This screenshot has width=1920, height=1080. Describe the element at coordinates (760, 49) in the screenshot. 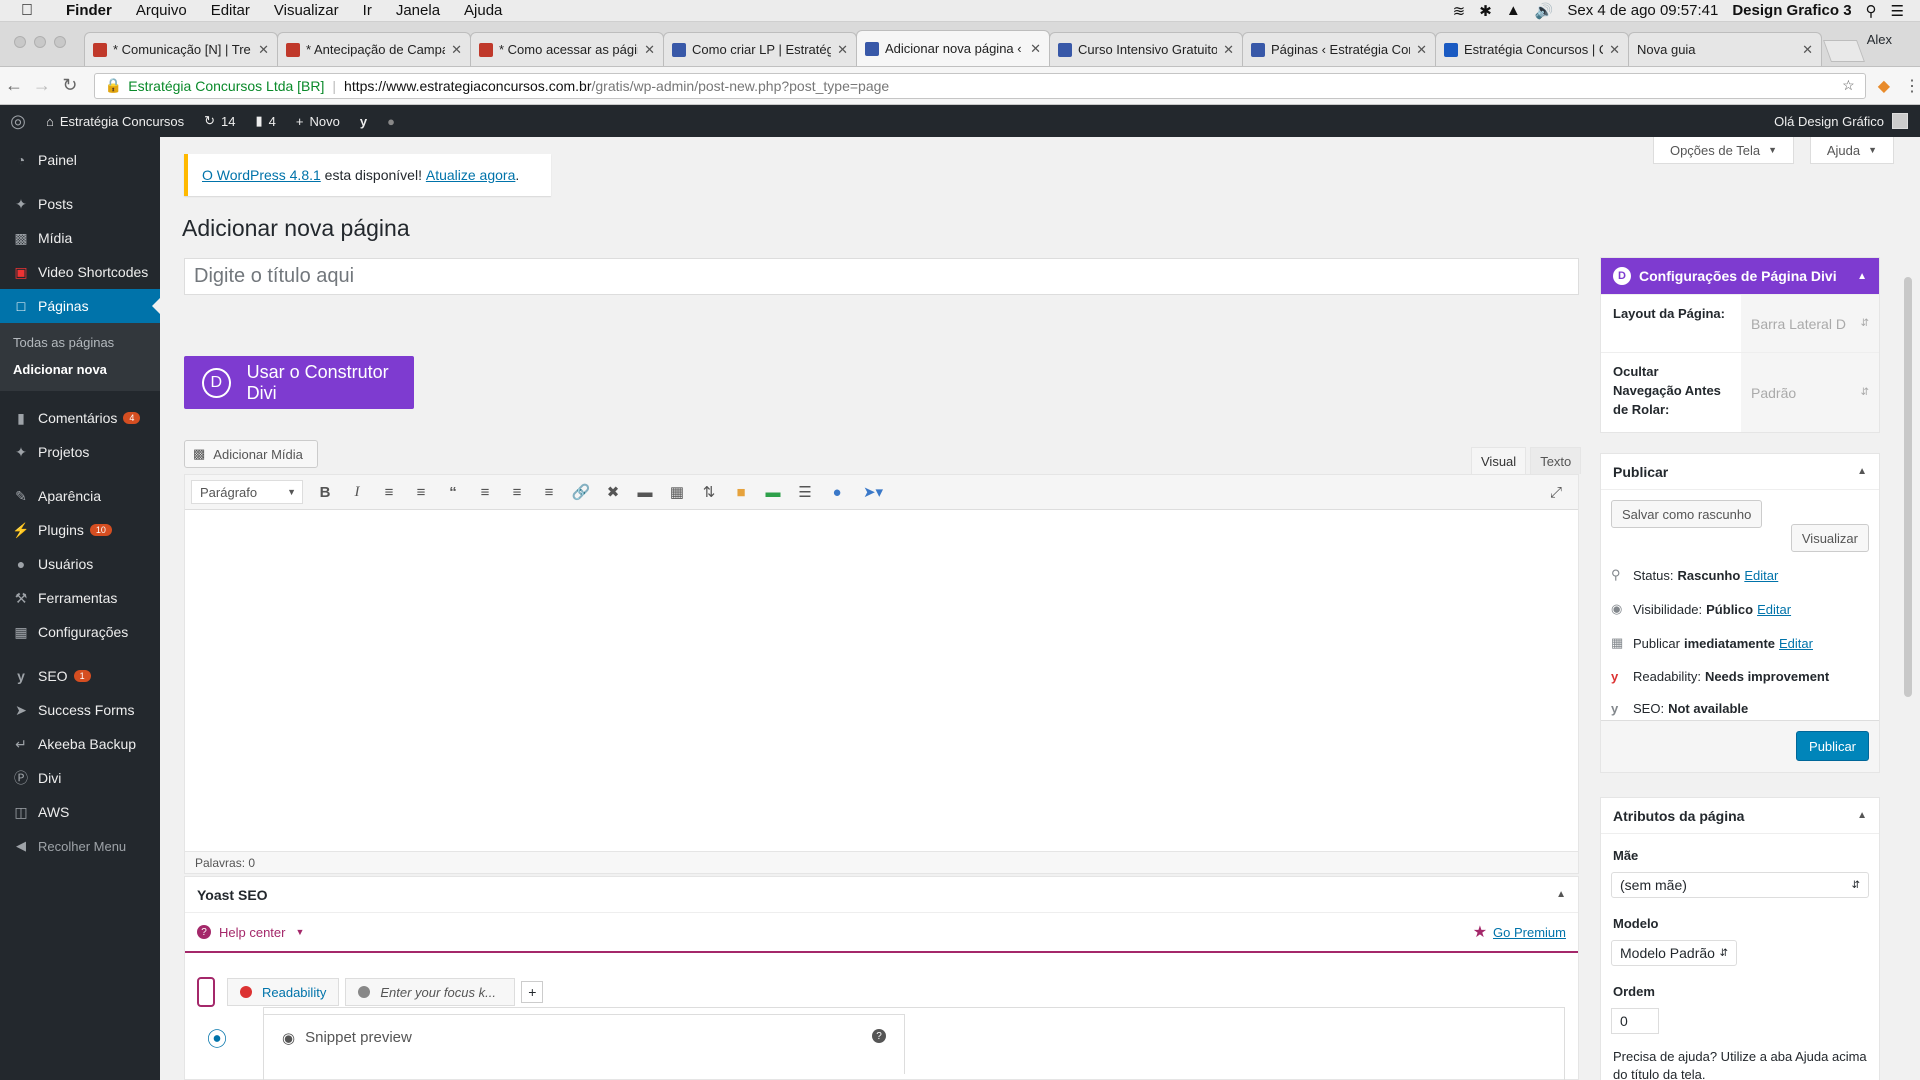

I see `browser-tab: Como criar LP | Estratég ✕` at that location.